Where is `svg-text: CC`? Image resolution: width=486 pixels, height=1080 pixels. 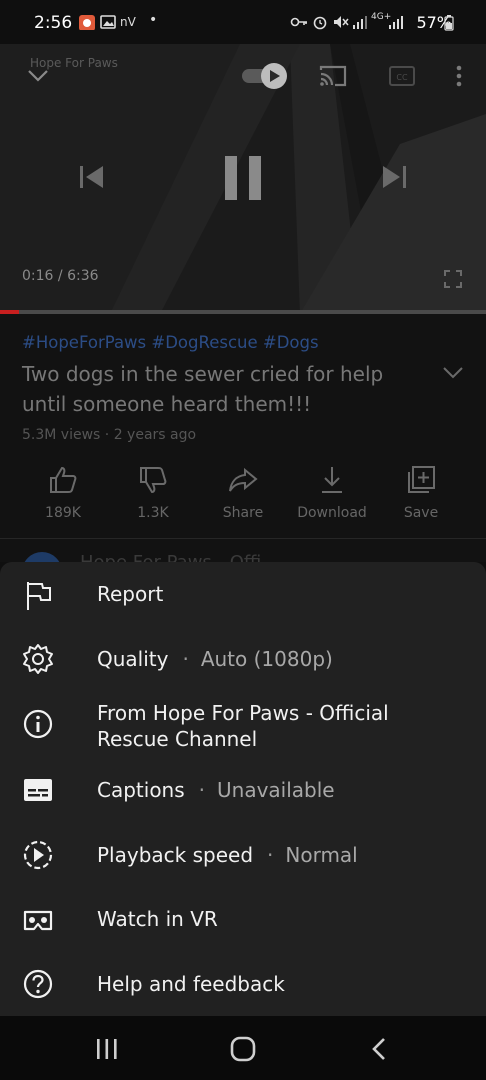 svg-text: CC is located at coordinates (402, 77).